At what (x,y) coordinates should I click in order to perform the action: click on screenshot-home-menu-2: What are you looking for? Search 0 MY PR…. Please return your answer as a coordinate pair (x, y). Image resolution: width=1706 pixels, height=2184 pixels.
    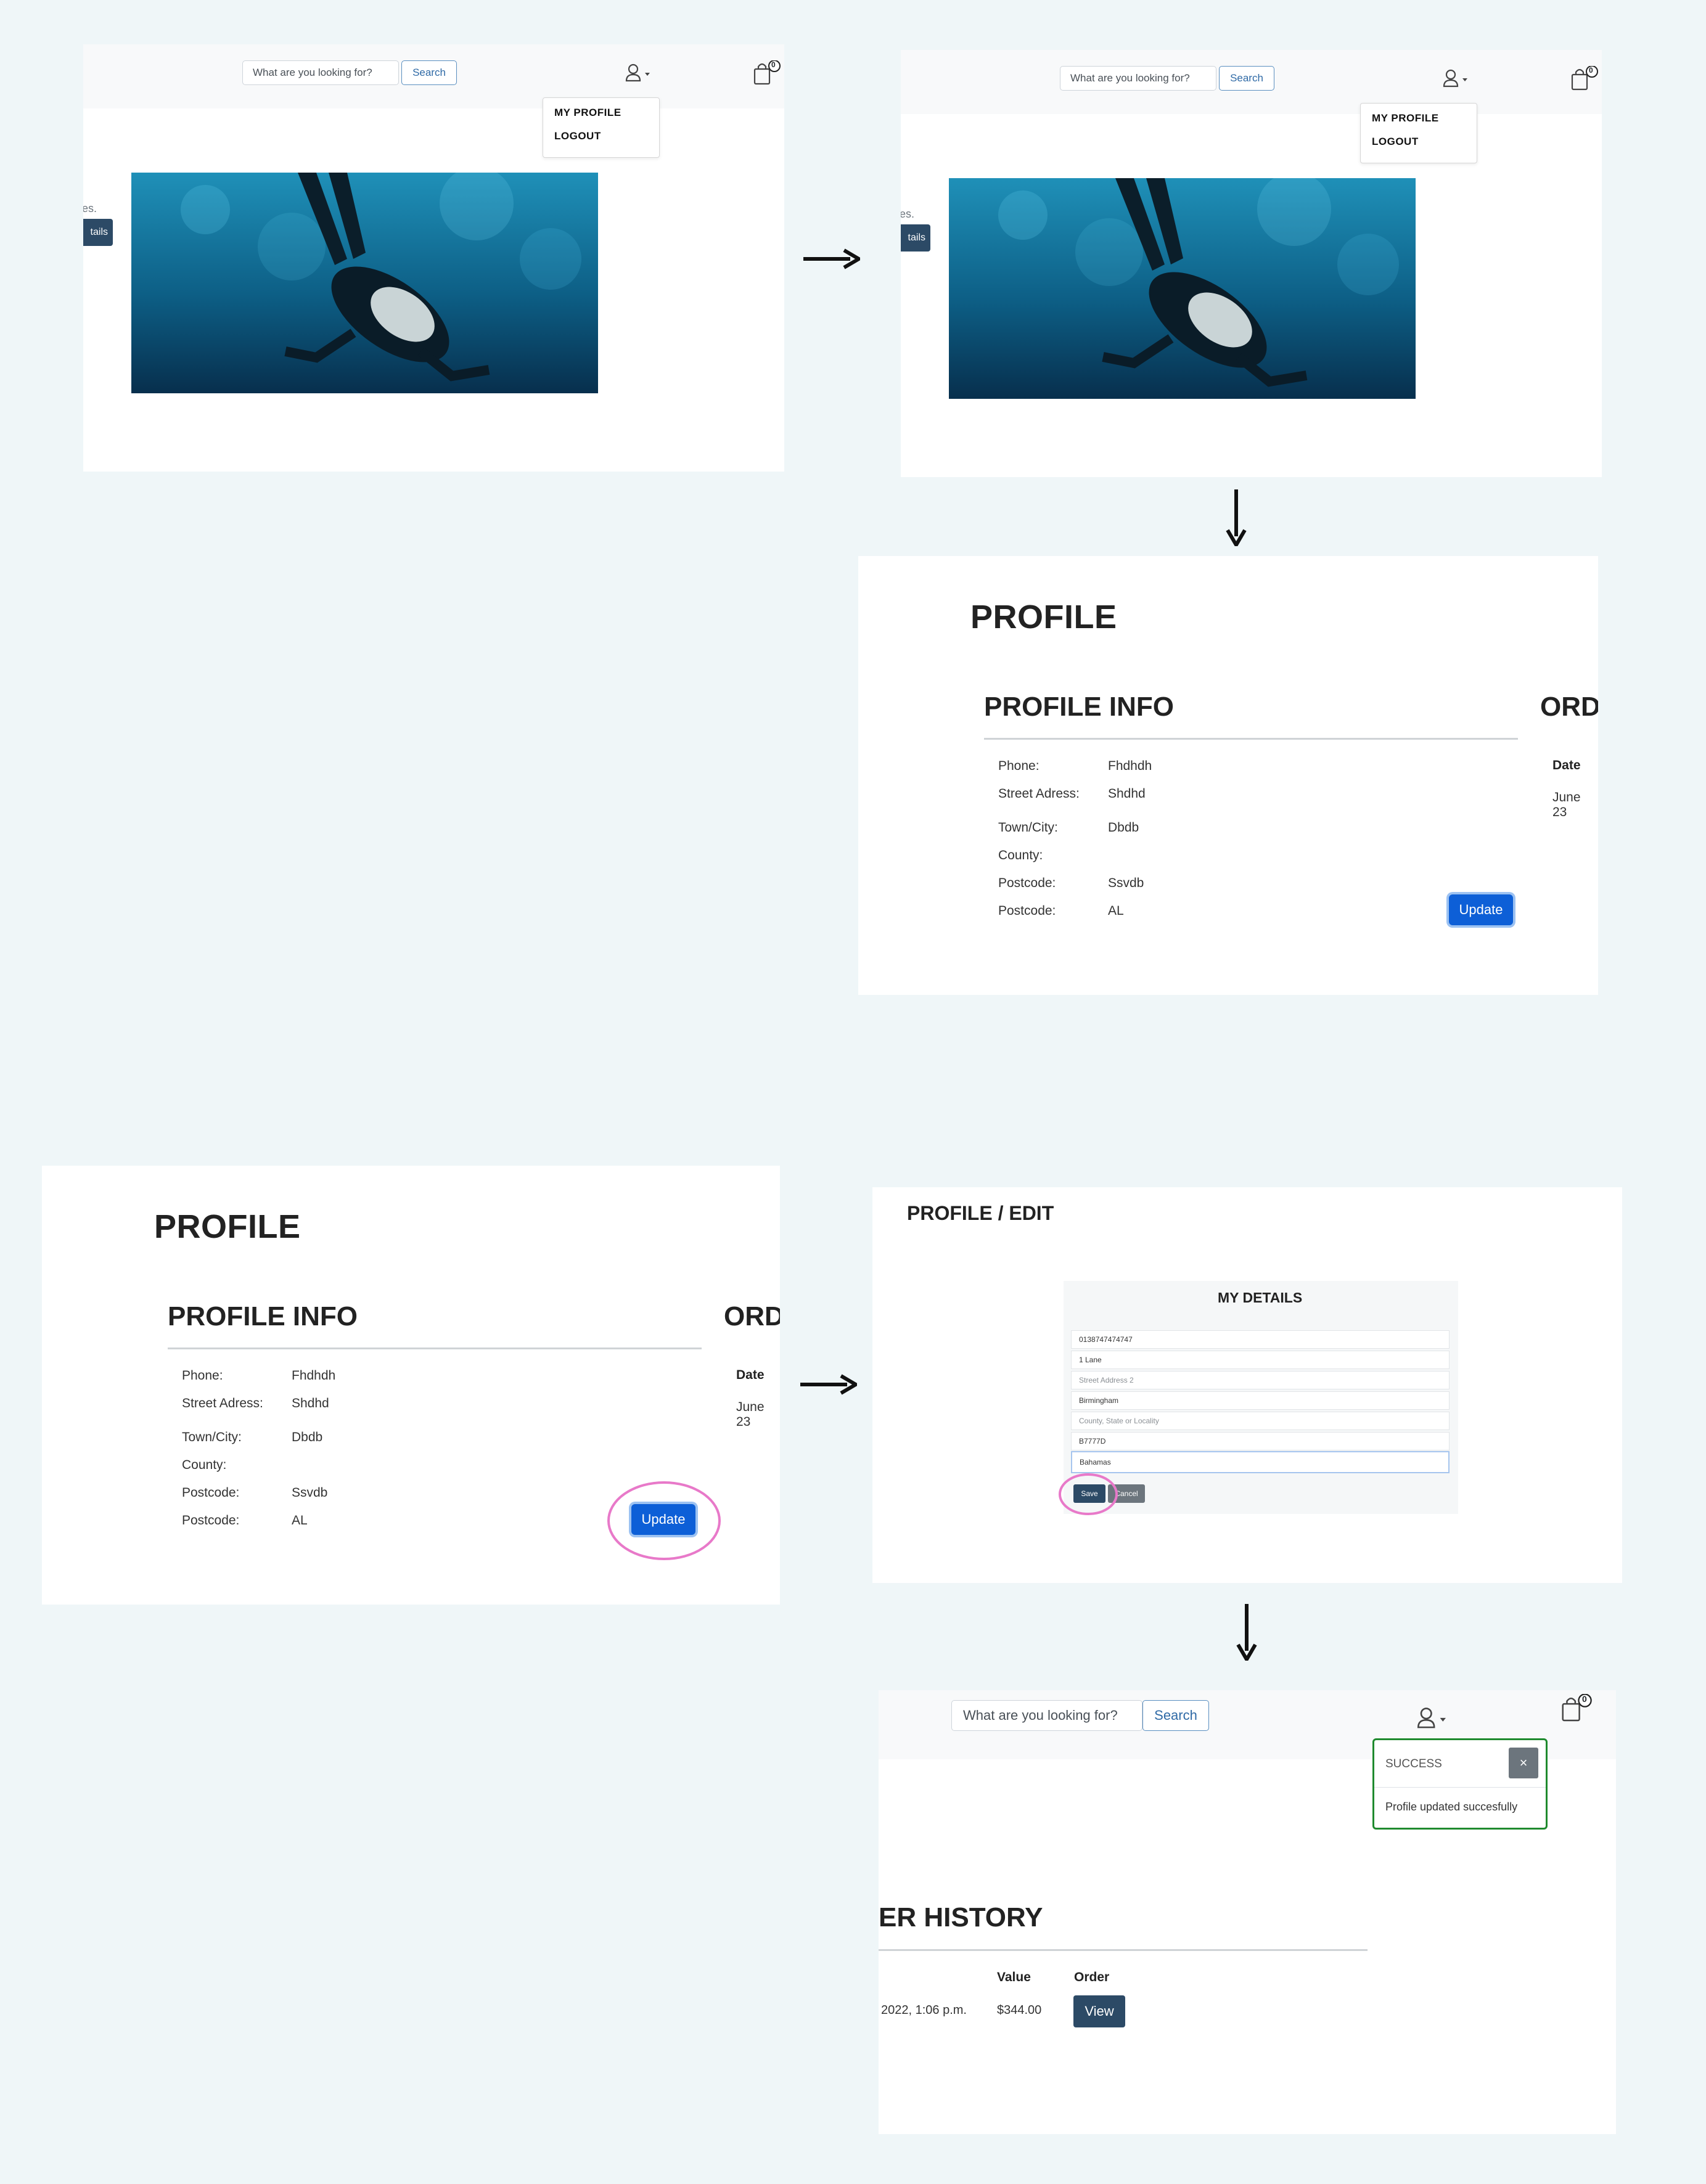
    Looking at the image, I should click on (1251, 263).